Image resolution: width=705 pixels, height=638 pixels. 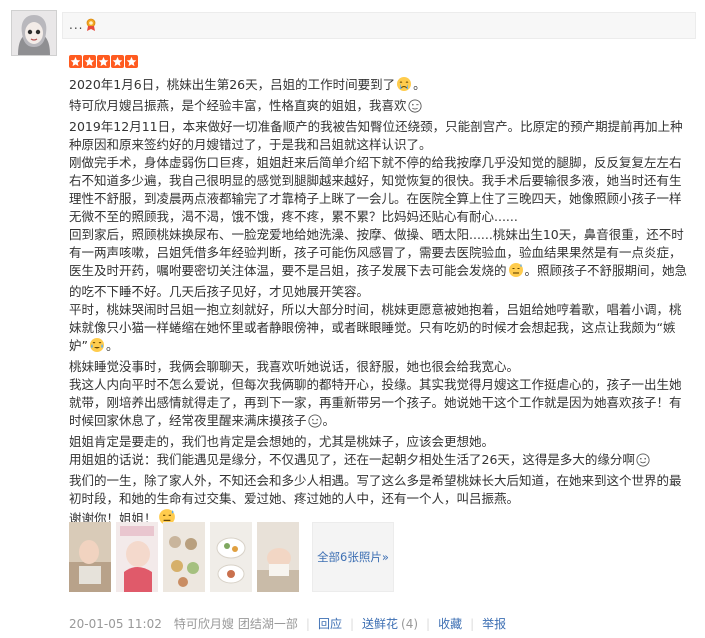 I want to click on flowers-count: (4), so click(x=410, y=623).